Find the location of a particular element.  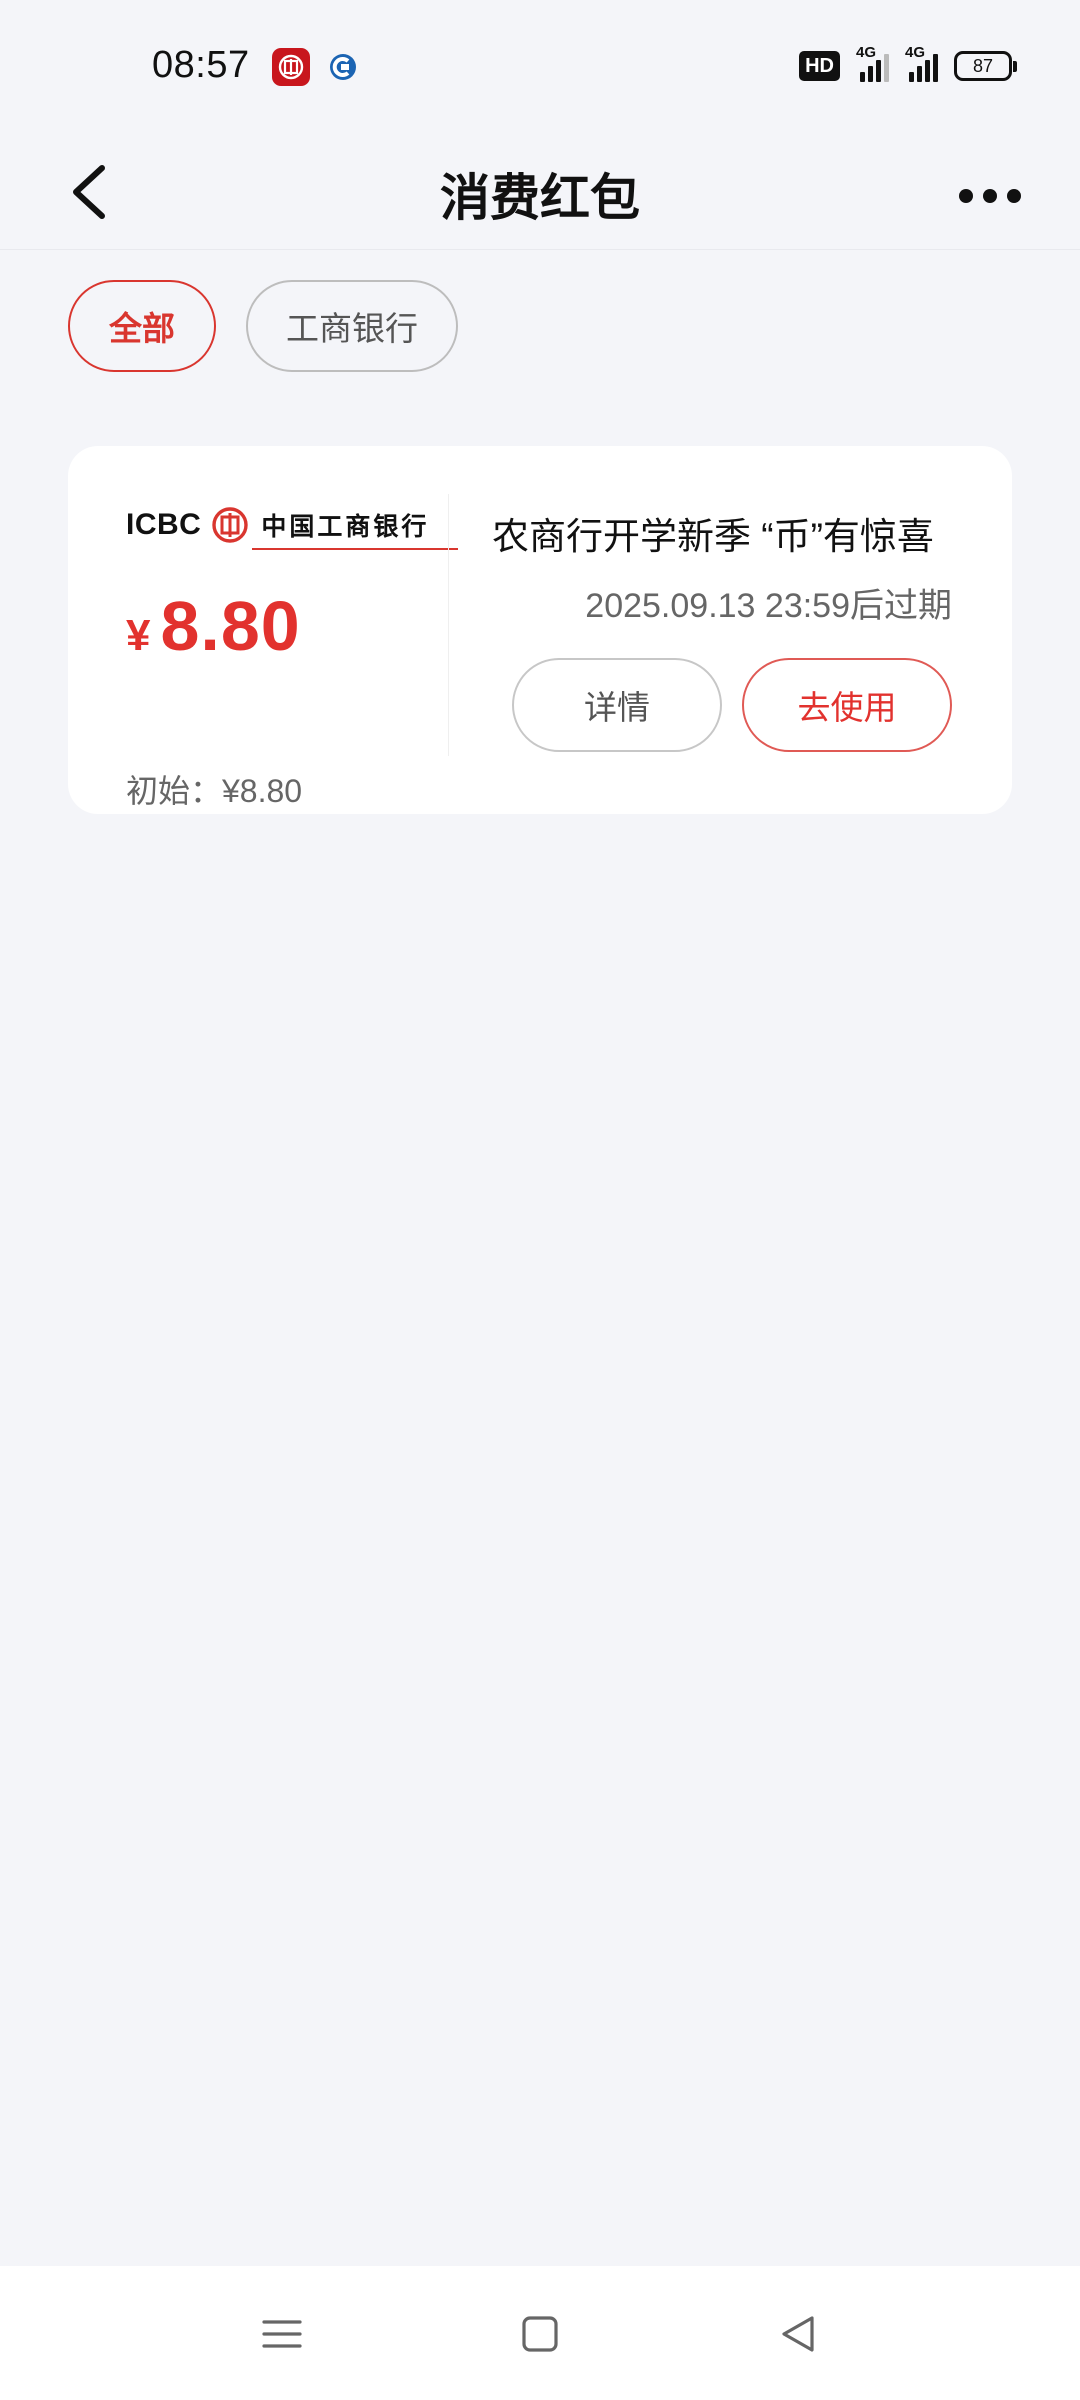

more-button is located at coordinates (990, 196).